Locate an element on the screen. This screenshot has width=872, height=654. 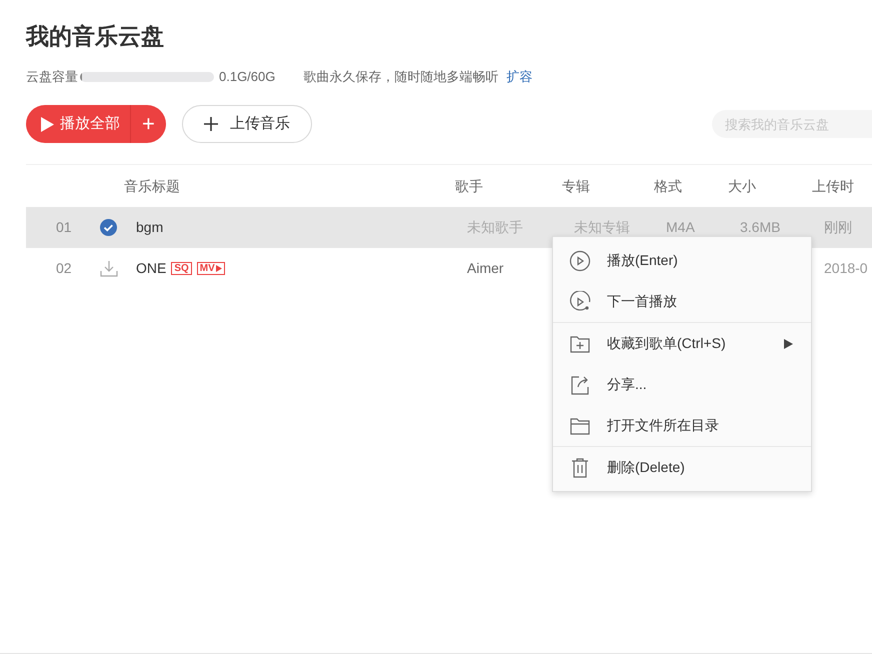
download-icon is located at coordinates (109, 268).